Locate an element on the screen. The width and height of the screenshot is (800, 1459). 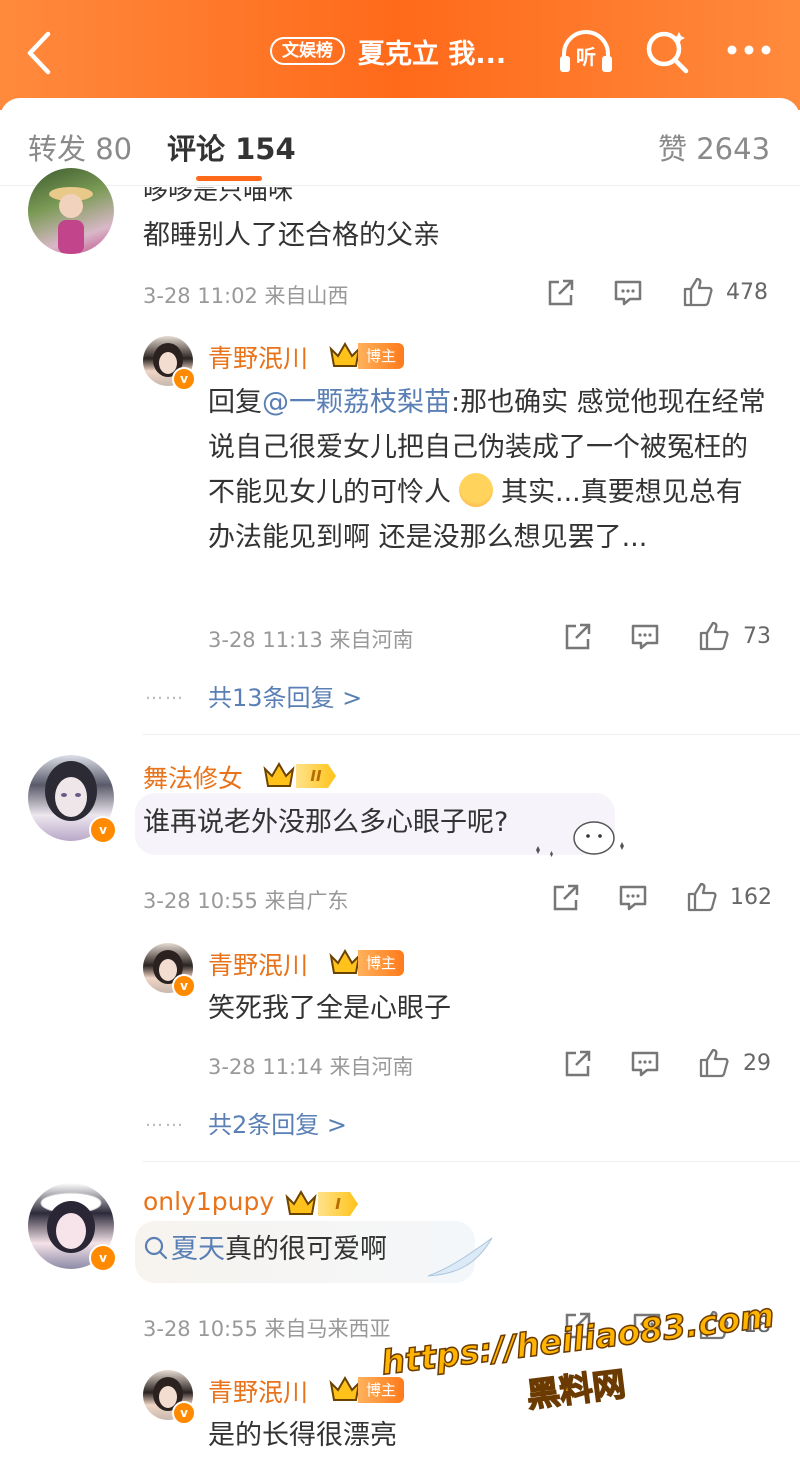
tab-bar: 转发 80 评论 154 赞 2643 is located at coordinates (400, 142).